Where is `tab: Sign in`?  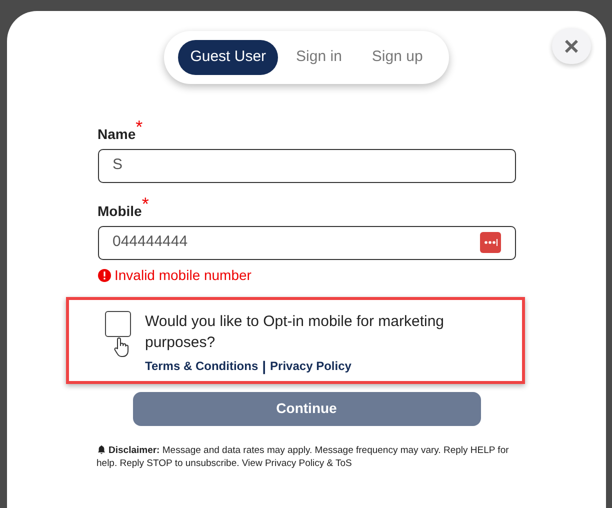
tab: Sign in is located at coordinates (319, 57).